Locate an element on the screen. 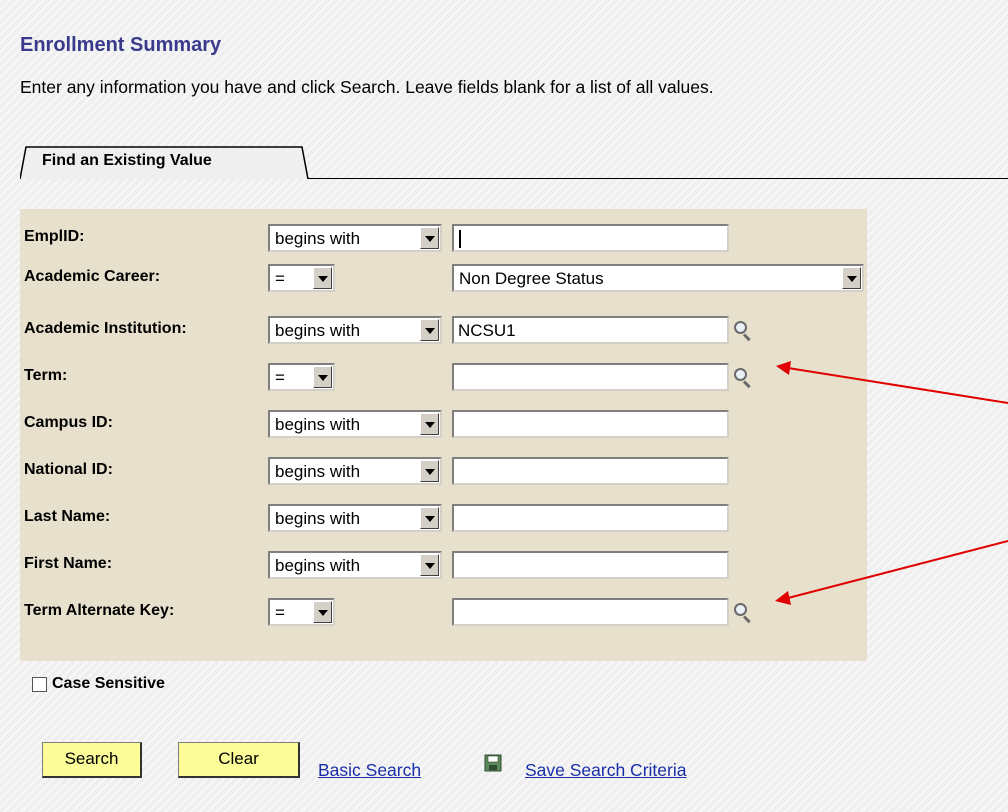 This screenshot has width=1008, height=812. term-input is located at coordinates (590, 377).